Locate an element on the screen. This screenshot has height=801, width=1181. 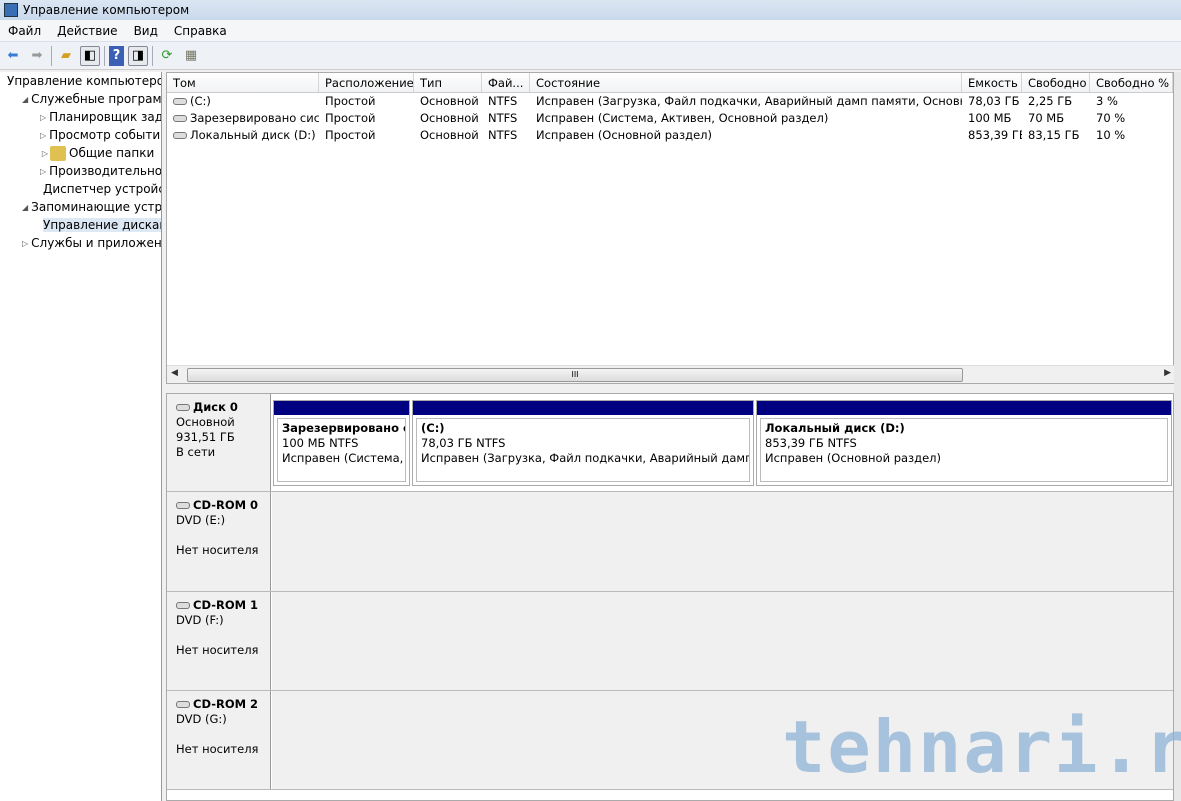
show-hide-action-pane-icon: ◨ is located at coordinates (138, 55).